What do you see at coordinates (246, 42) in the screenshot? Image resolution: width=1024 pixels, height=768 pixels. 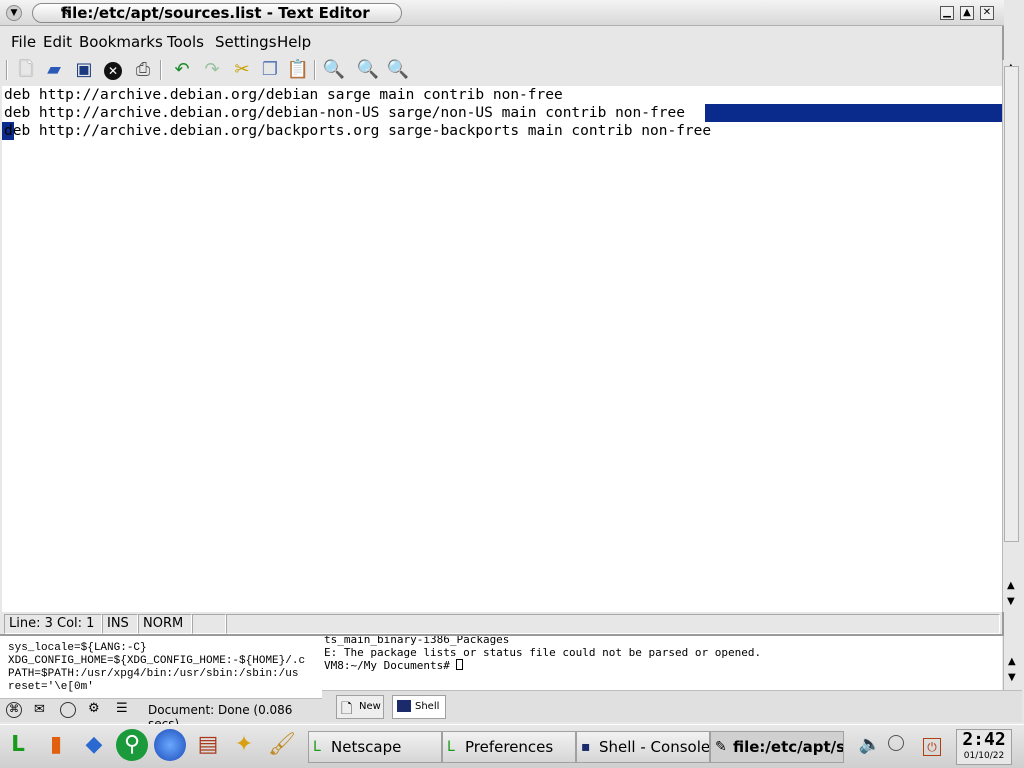 I see `menu-settings: Settings` at bounding box center [246, 42].